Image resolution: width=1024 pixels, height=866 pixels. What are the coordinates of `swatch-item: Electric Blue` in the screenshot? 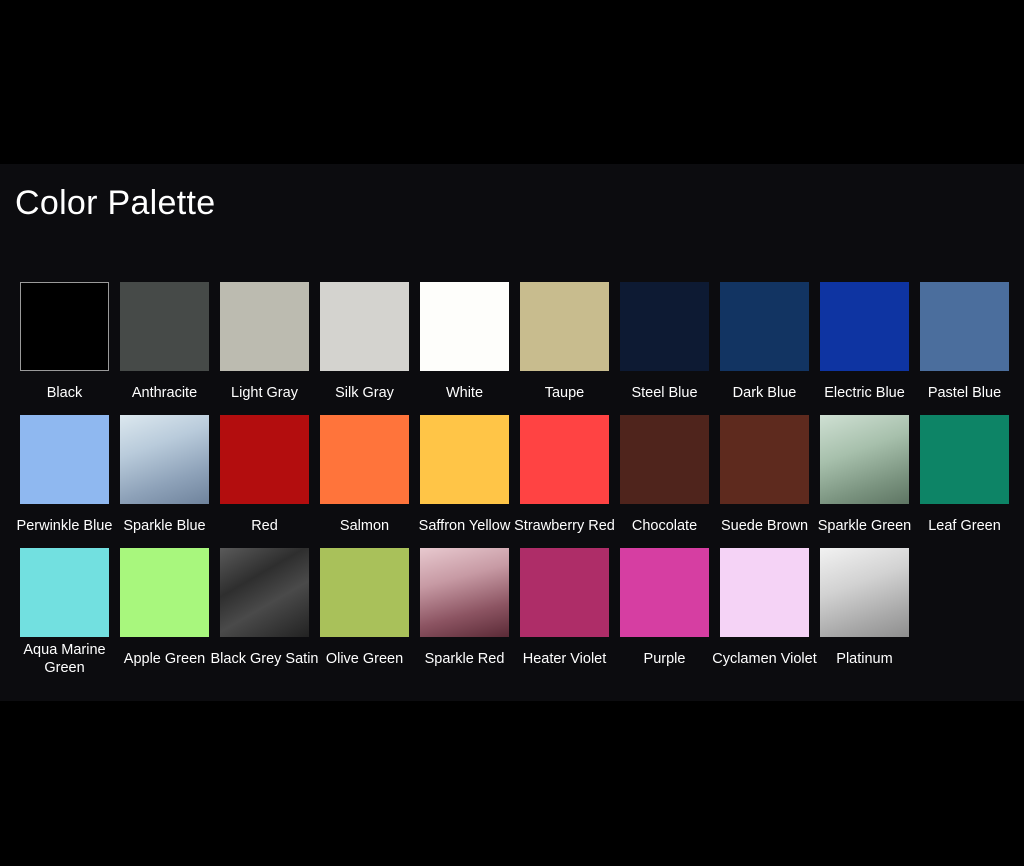 It's located at (864, 348).